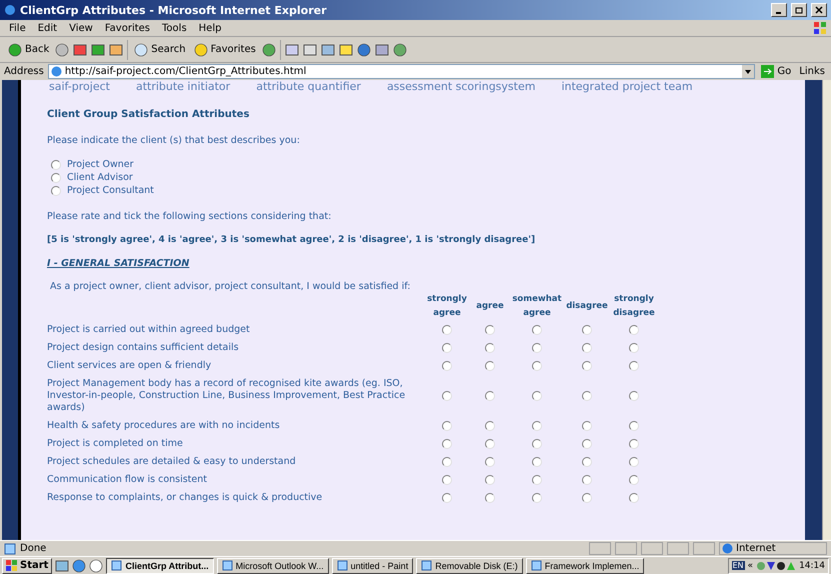 Image resolution: width=831 pixels, height=574 pixels. What do you see at coordinates (17, 28) in the screenshot?
I see `menu-item: File` at bounding box center [17, 28].